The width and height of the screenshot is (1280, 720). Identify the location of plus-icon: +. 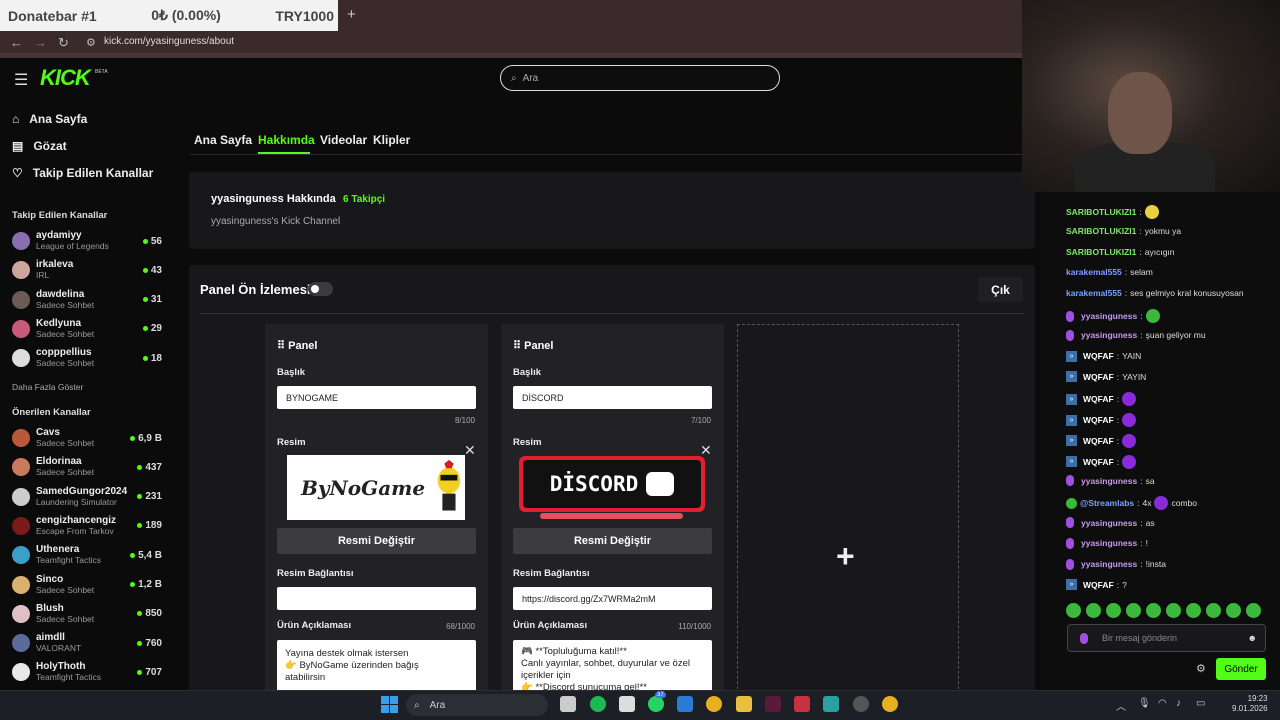
(845, 556).